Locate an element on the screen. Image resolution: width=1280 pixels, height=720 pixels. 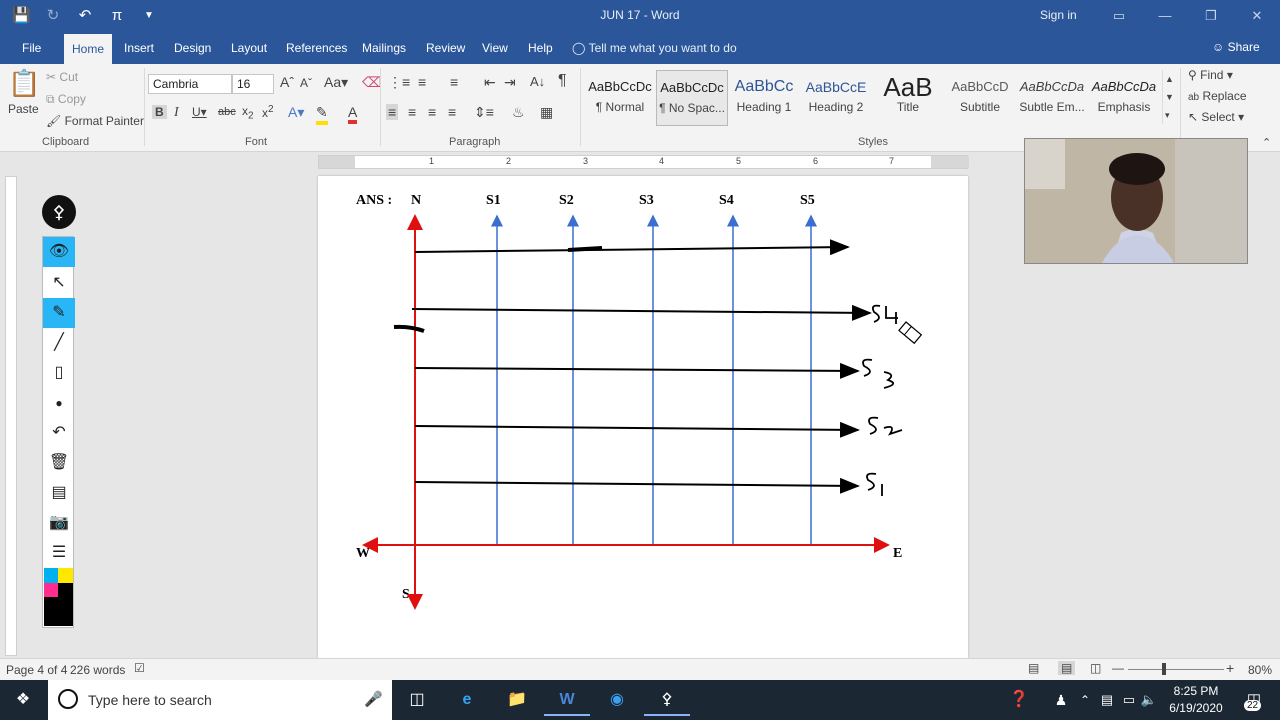
color-magenta is located at coordinates (51, 590).